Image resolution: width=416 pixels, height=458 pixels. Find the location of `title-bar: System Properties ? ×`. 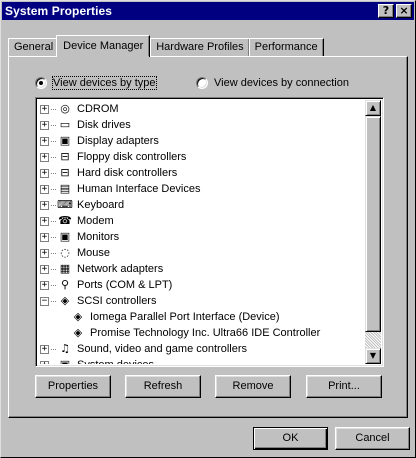

title-bar: System Properties ? × is located at coordinates (208, 11).